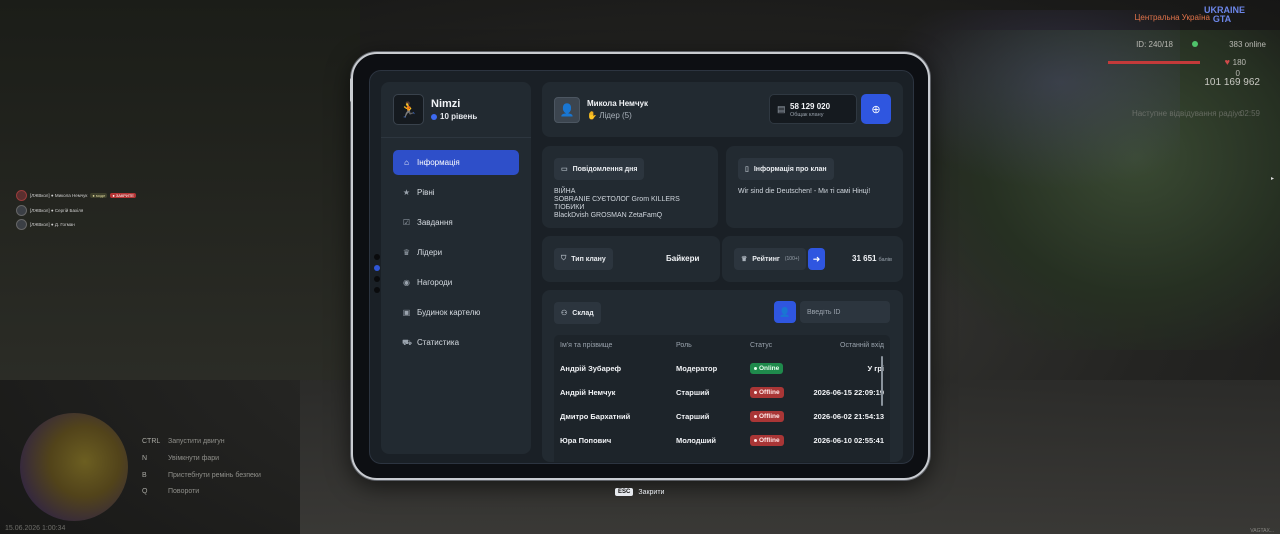 The height and width of the screenshot is (534, 1280). Describe the element at coordinates (864, 258) in the screenshot. I see `rating-score-value: 31 651` at that location.